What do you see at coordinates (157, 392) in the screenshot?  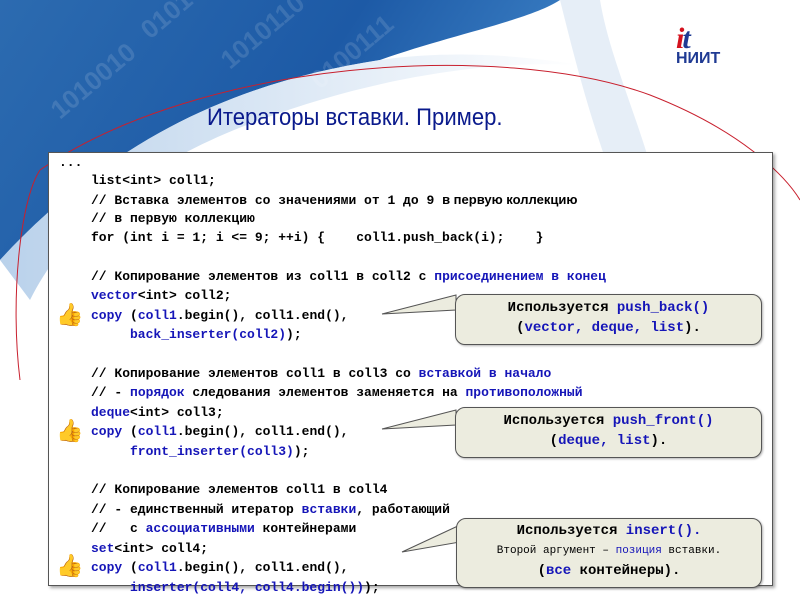 I see `code-keyword: порядок` at bounding box center [157, 392].